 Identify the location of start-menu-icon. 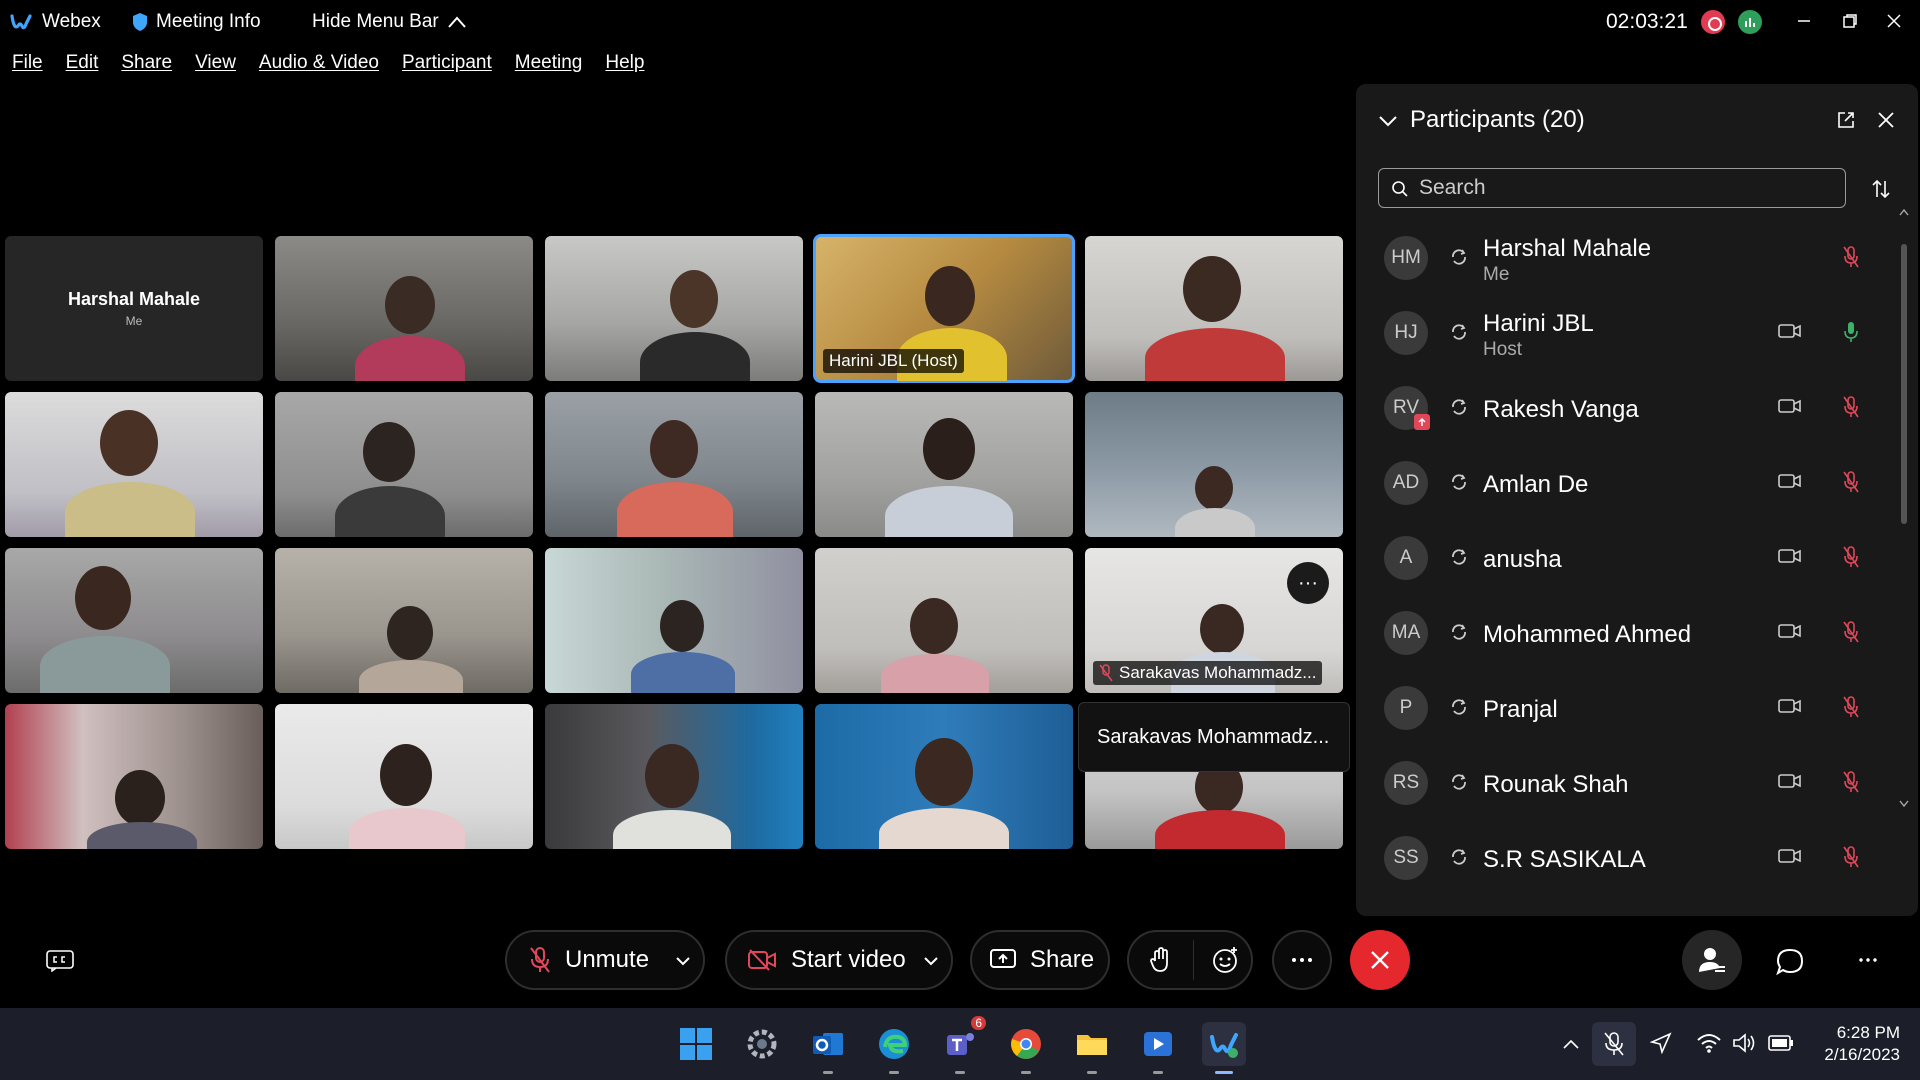
(696, 1044).